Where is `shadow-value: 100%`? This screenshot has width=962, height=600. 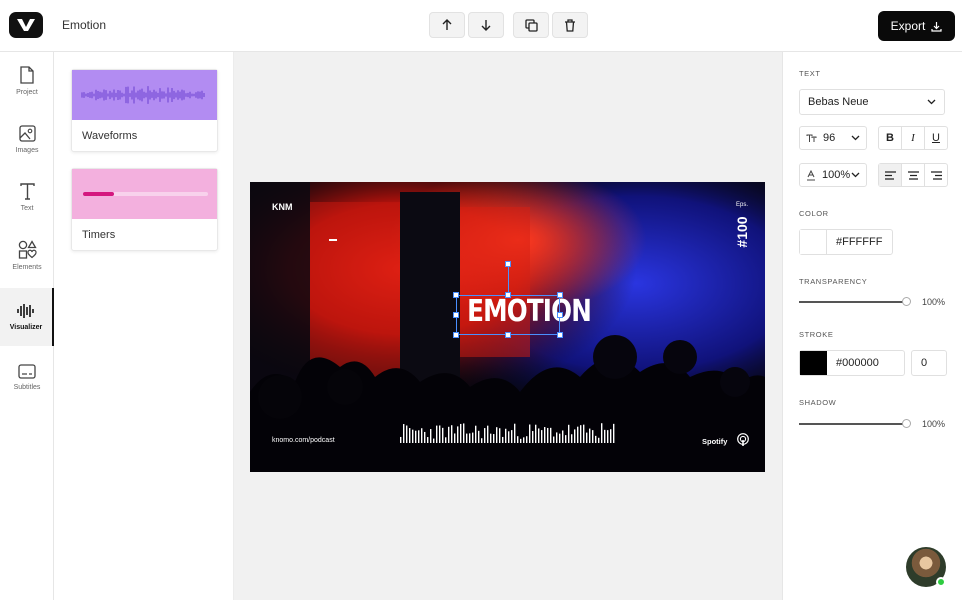 shadow-value: 100% is located at coordinates (934, 424).